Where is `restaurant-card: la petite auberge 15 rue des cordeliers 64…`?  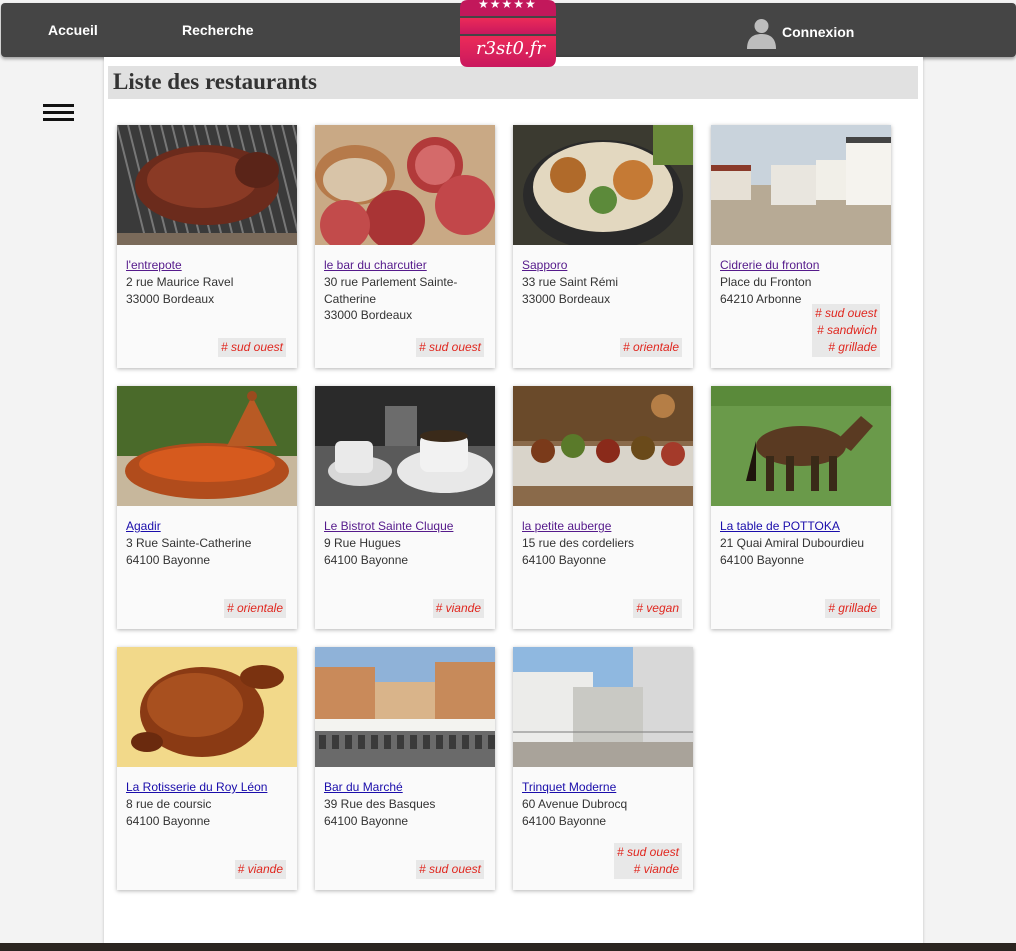 restaurant-card: la petite auberge 15 rue des cordeliers 64… is located at coordinates (603, 507).